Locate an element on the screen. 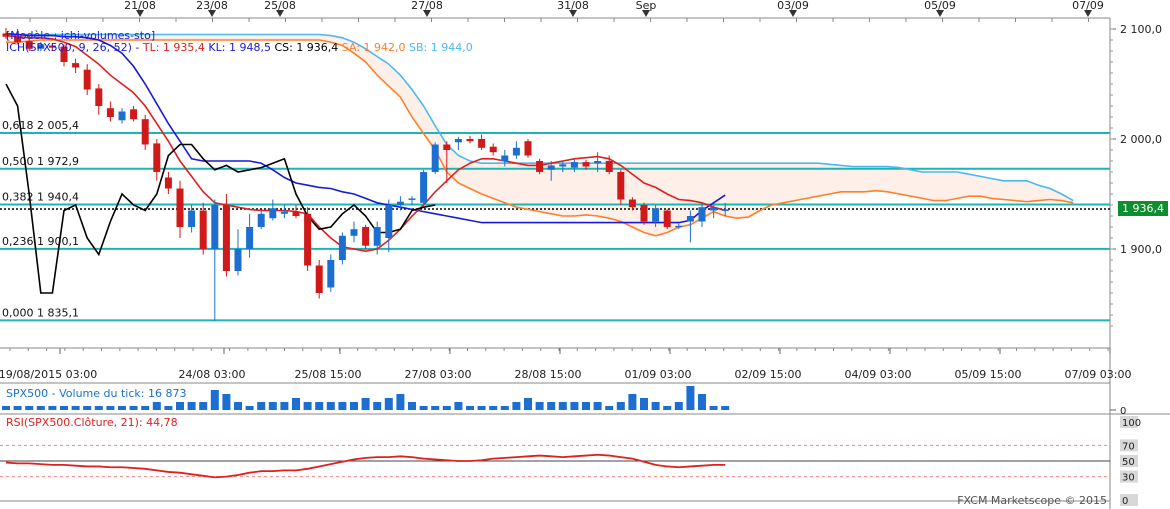  legend-entry: SA: 1 942,0 is located at coordinates (371, 47).